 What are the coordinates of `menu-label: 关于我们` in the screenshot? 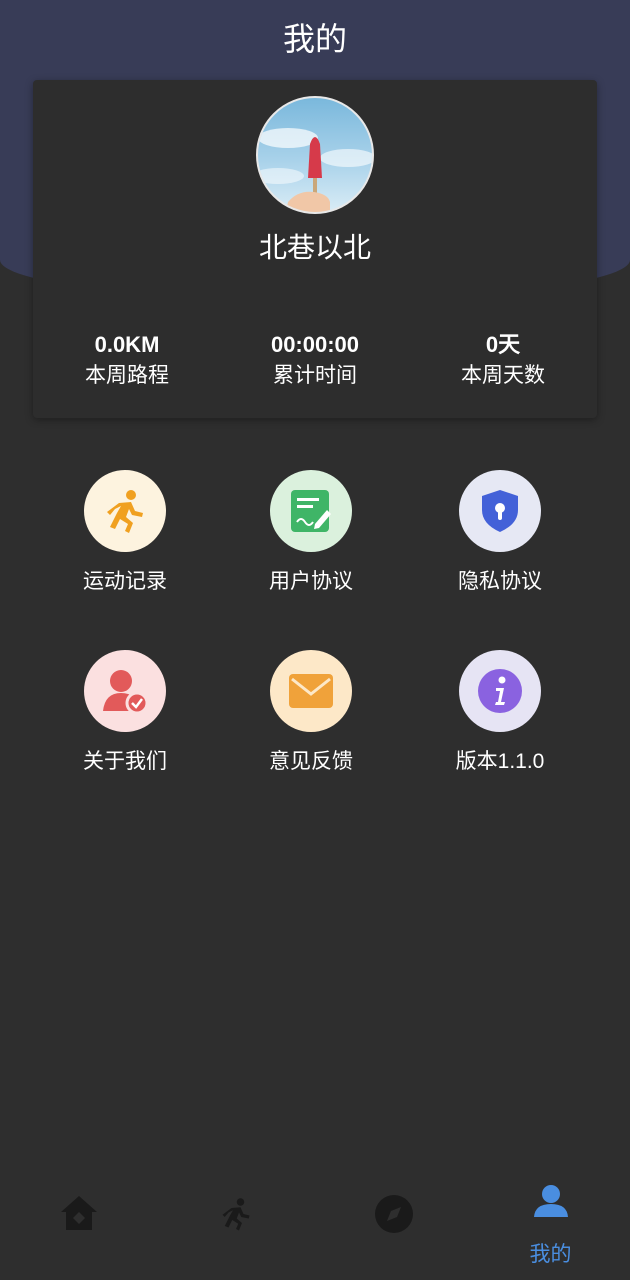 It's located at (125, 761).